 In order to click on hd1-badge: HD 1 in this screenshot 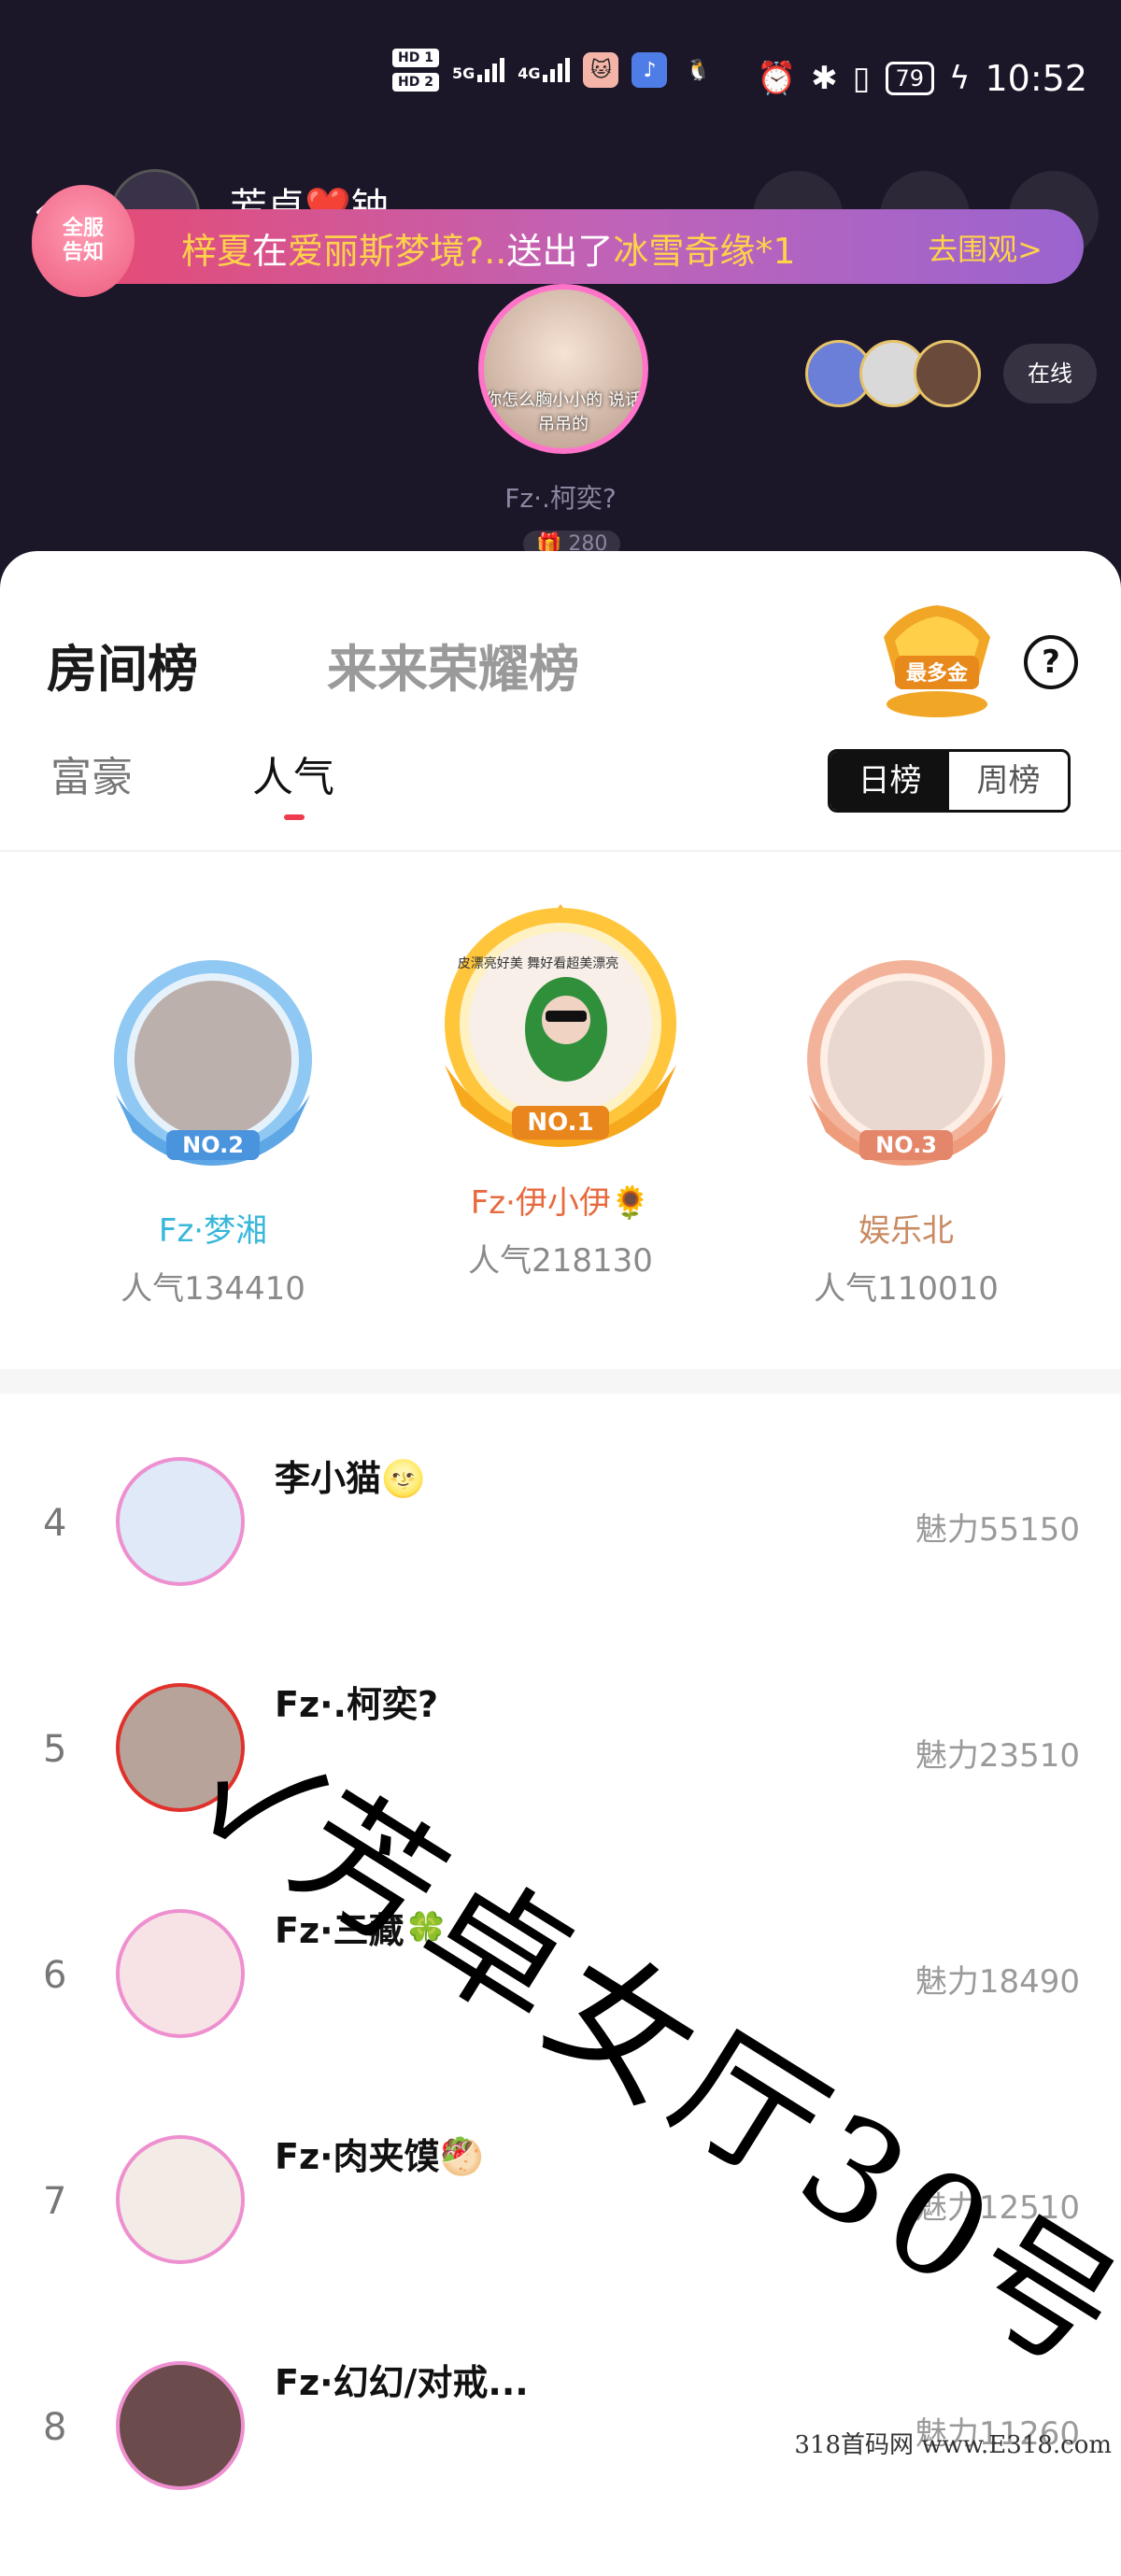, I will do `click(416, 58)`.